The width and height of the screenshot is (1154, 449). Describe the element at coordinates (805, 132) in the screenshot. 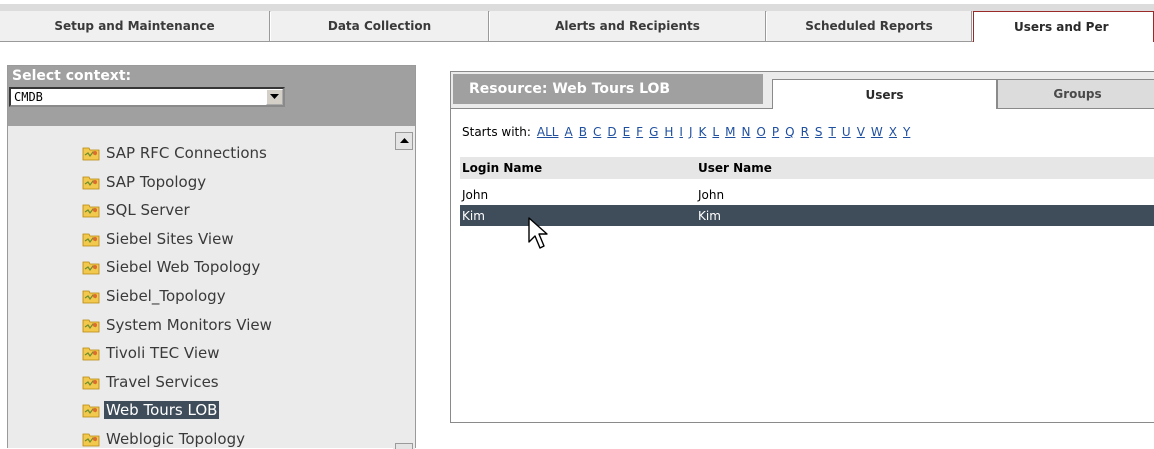

I see `letter-filter-link: R` at that location.